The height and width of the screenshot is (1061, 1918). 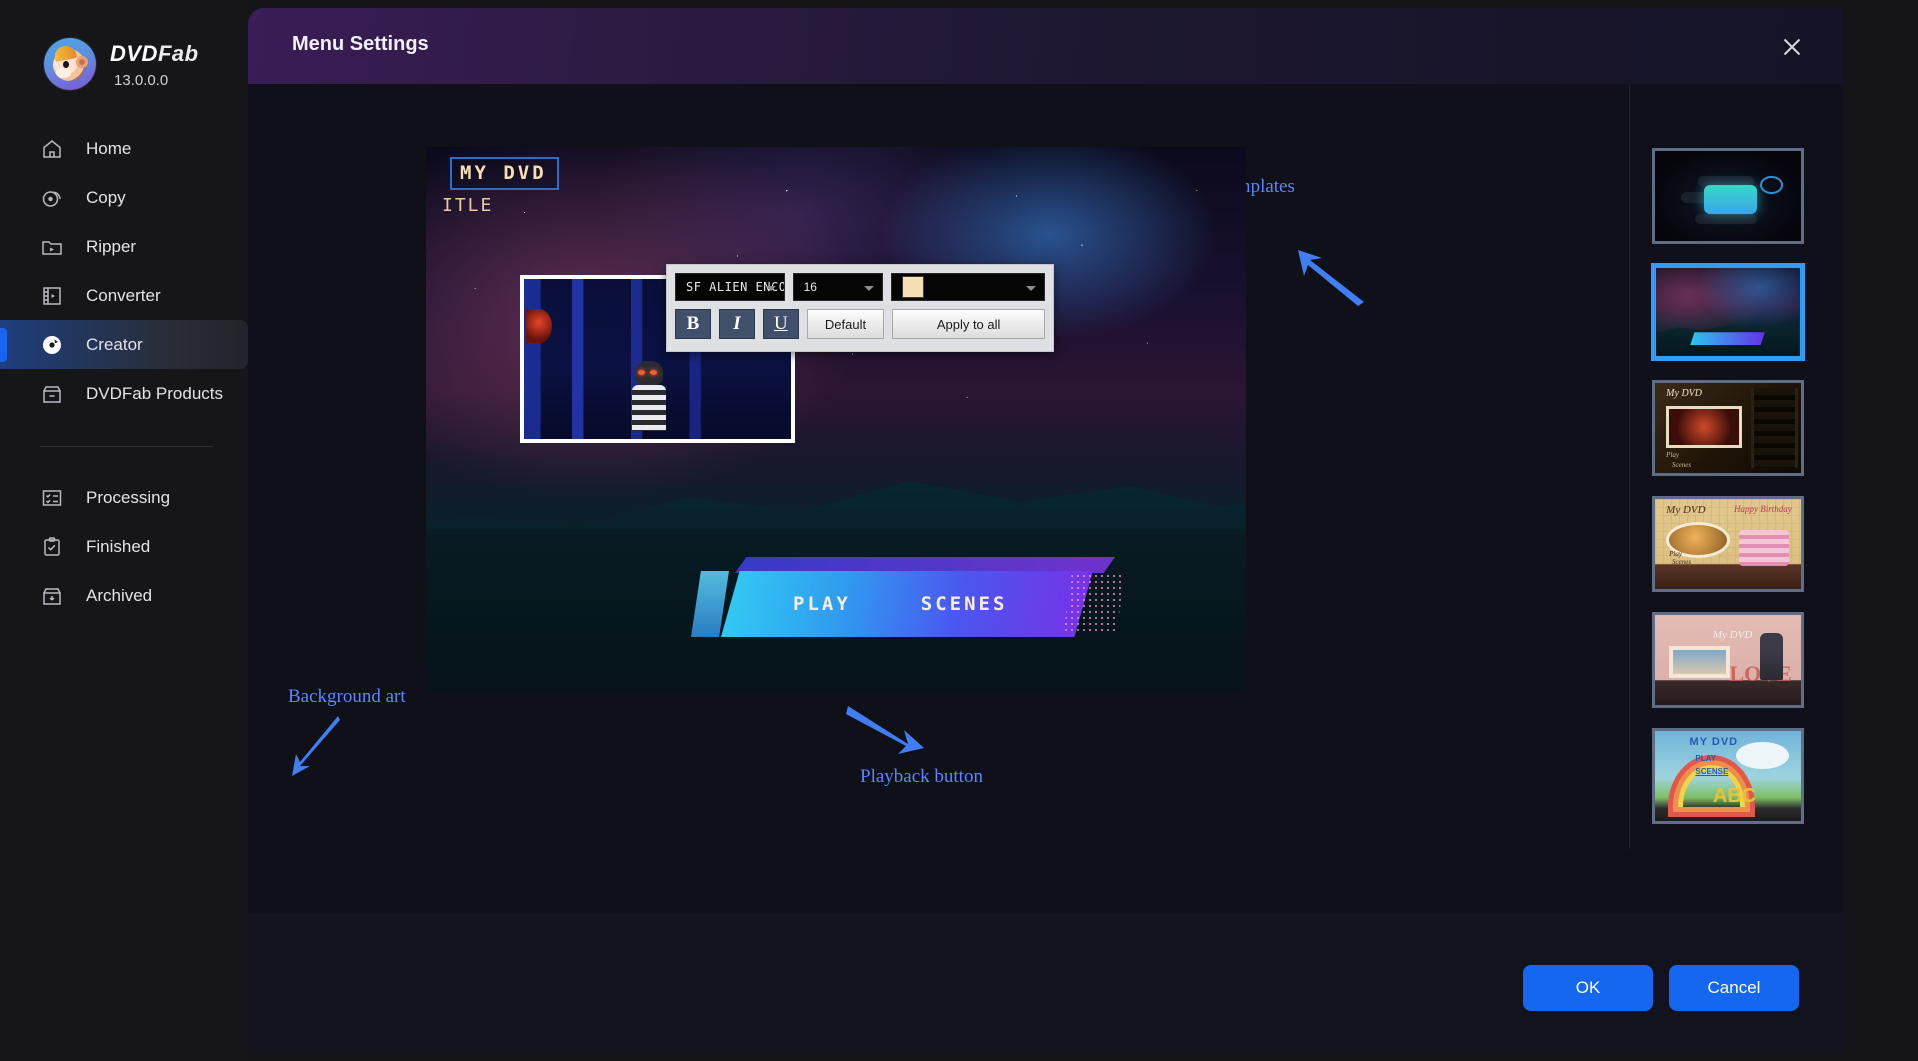 I want to click on dialog-footer: OK Cancel, so click(x=1045, y=983).